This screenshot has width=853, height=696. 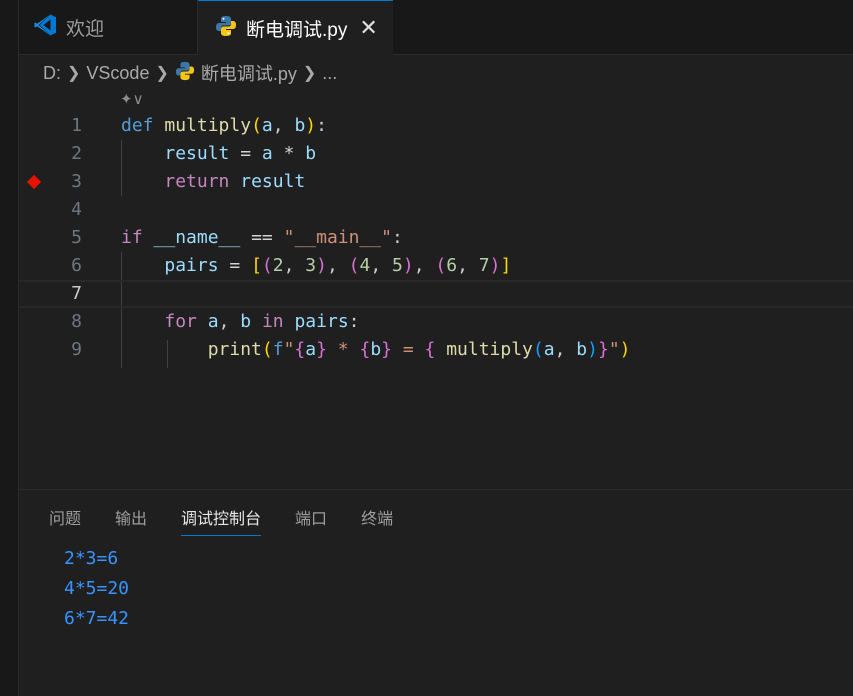 What do you see at coordinates (240, 153) in the screenshot?
I see `code-text: result = a * b` at bounding box center [240, 153].